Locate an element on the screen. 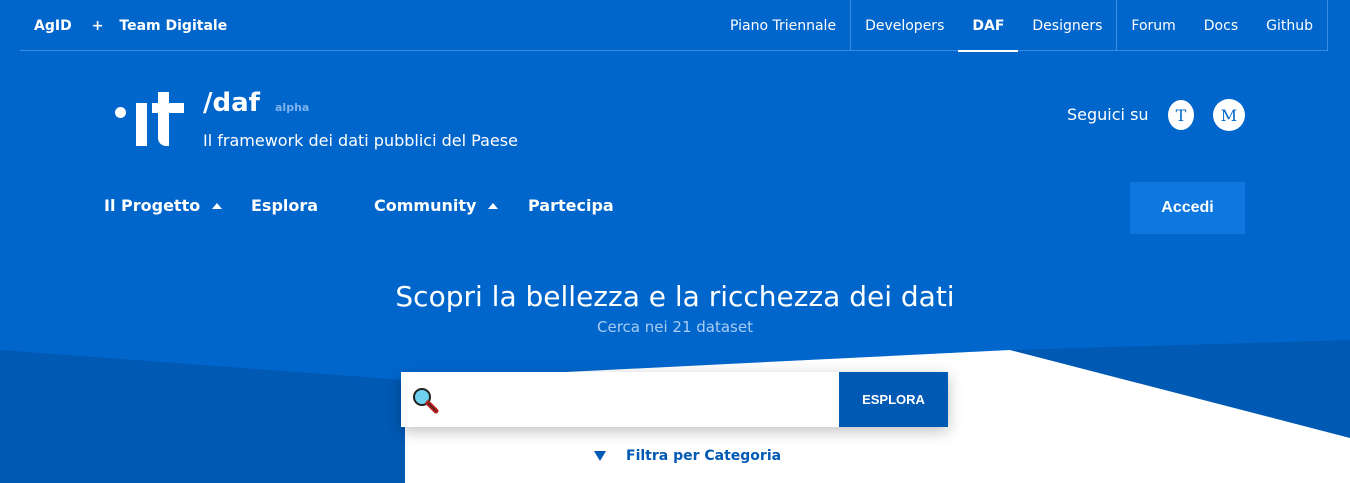 The image size is (1350, 483). logo-t-bar is located at coordinates (168, 108).